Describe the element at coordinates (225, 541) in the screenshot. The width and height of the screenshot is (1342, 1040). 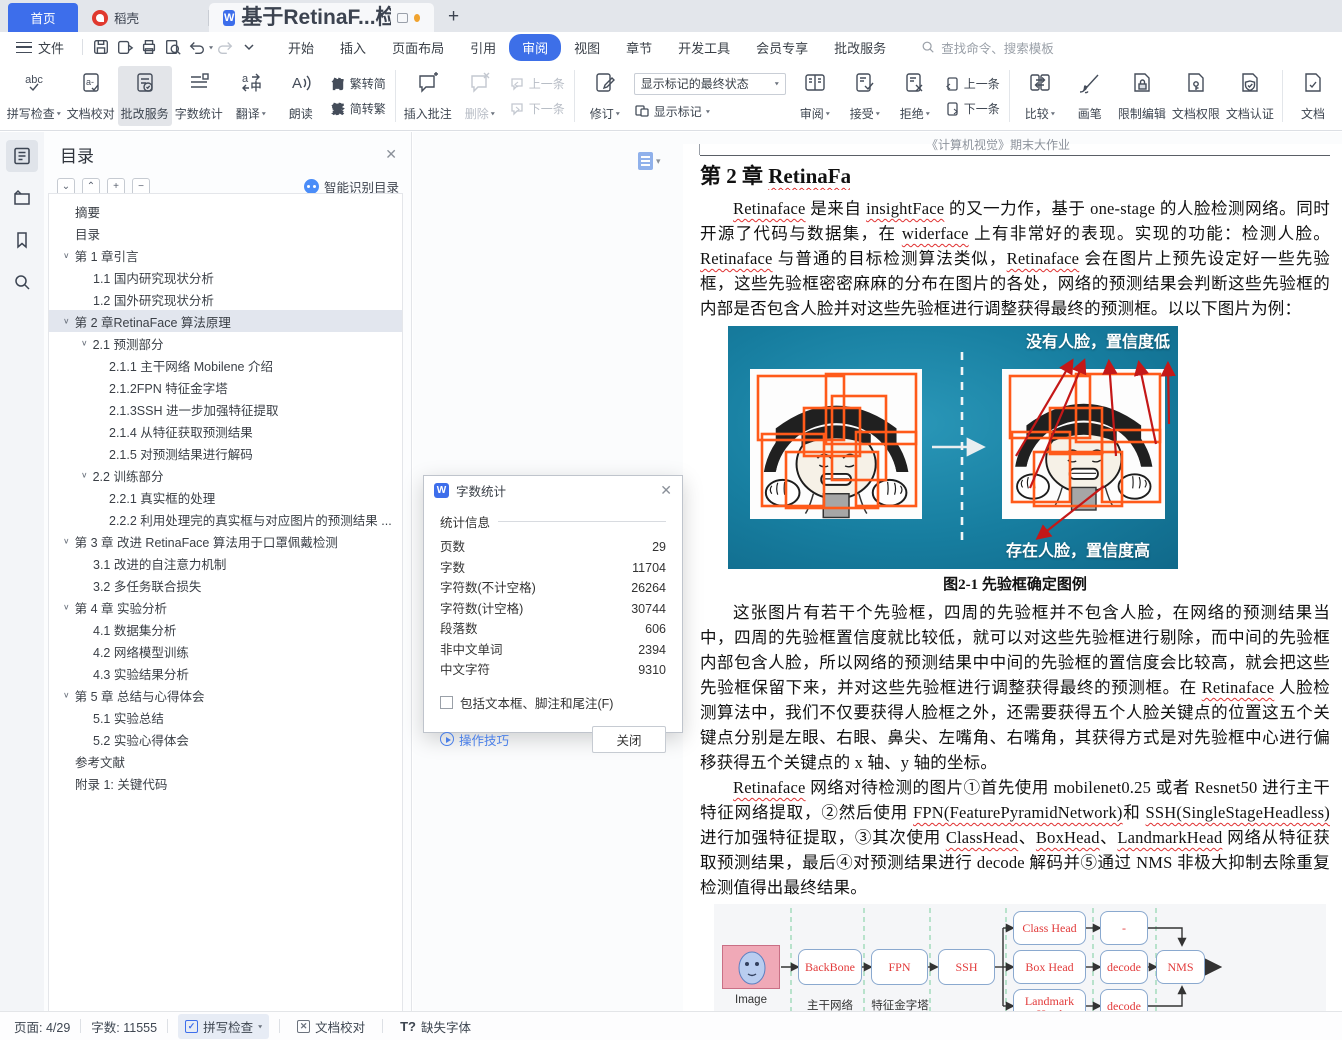
I see `toc-item: ∨ 第 3 章 改进 RetinaFace 算法用于口罩佩戴检测` at that location.